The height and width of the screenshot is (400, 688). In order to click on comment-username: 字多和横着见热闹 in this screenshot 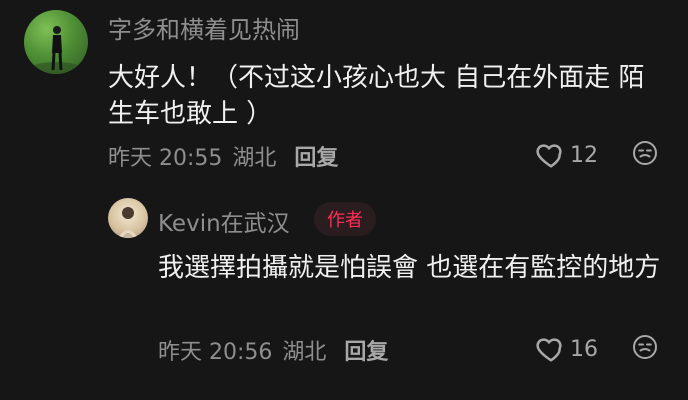, I will do `click(204, 27)`.